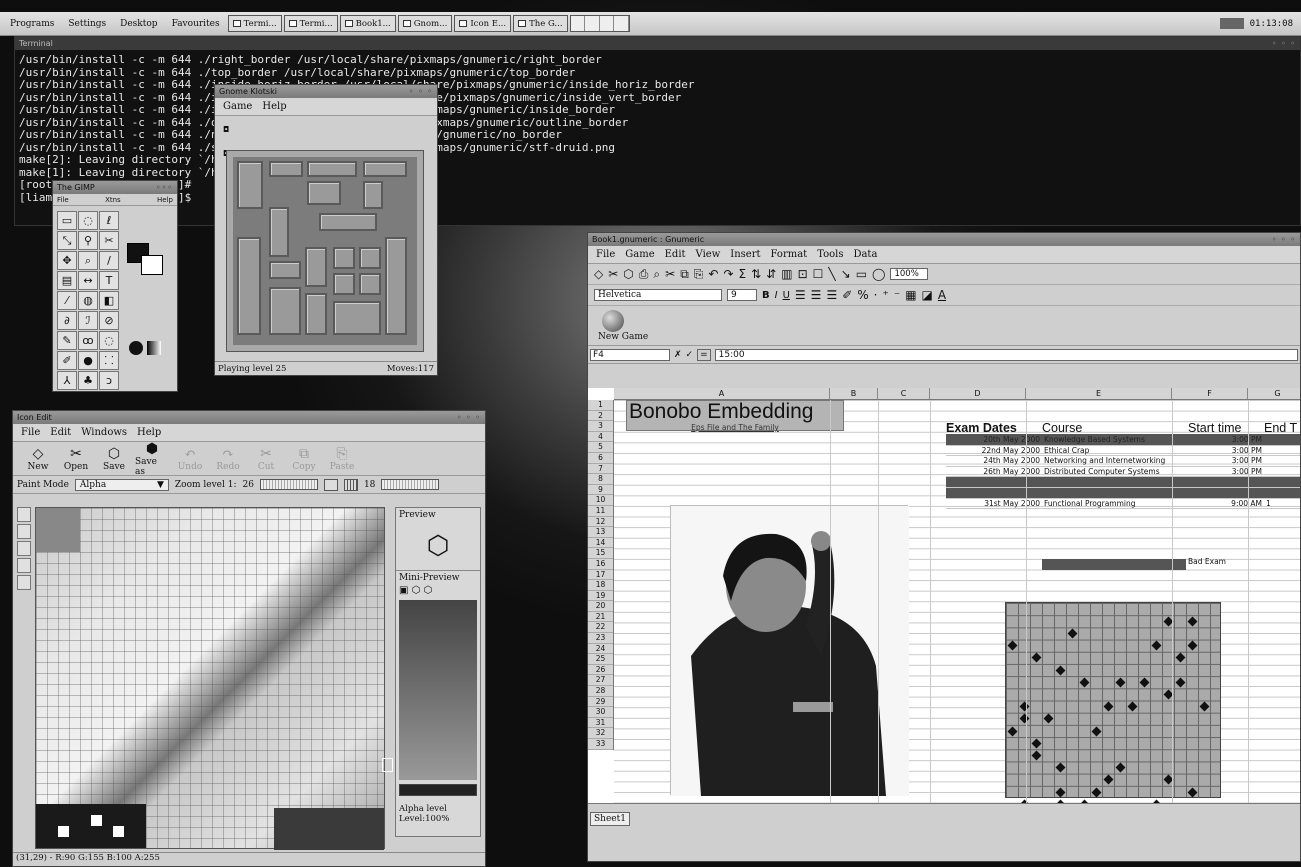 This screenshot has width=1301, height=867. What do you see at coordinates (67, 300) in the screenshot?
I see `tool-button-icon: ⁄` at bounding box center [67, 300].